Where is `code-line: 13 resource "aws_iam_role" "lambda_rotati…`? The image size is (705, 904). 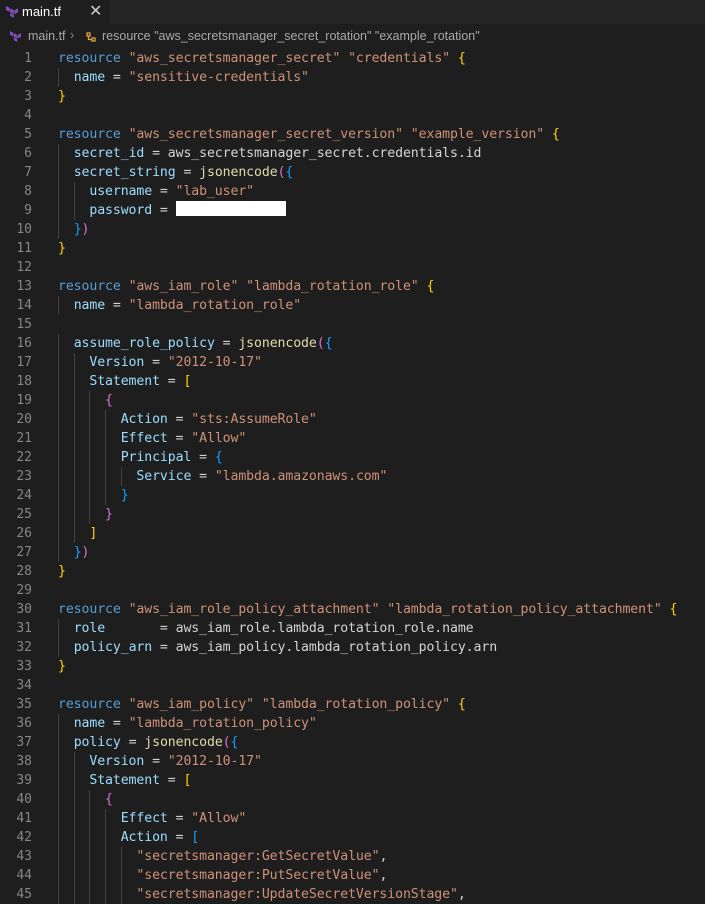 code-line: 13 resource "aws_iam_role" "lambda_rotati… is located at coordinates (352, 286).